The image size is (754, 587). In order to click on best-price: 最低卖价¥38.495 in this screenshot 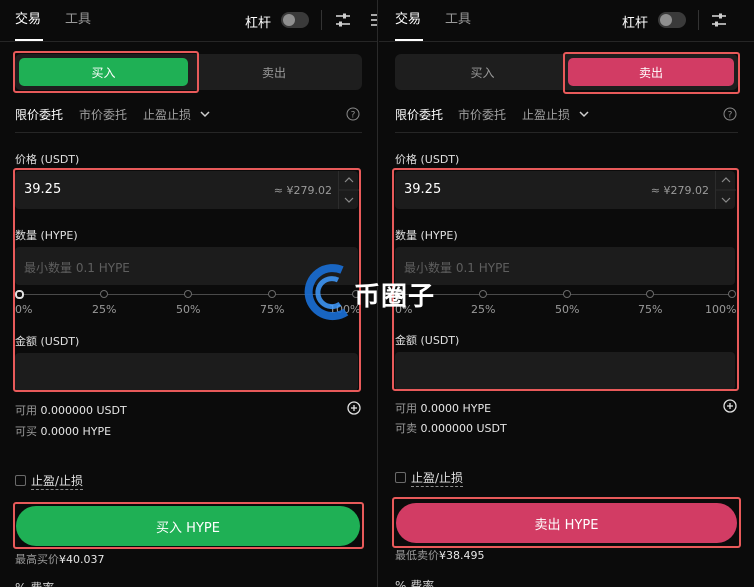, I will do `click(440, 555)`.